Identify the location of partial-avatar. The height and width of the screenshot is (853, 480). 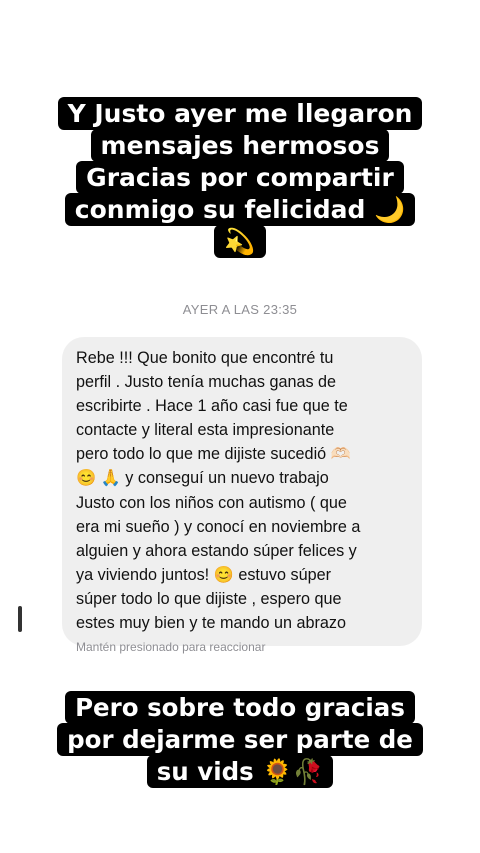
(20, 619).